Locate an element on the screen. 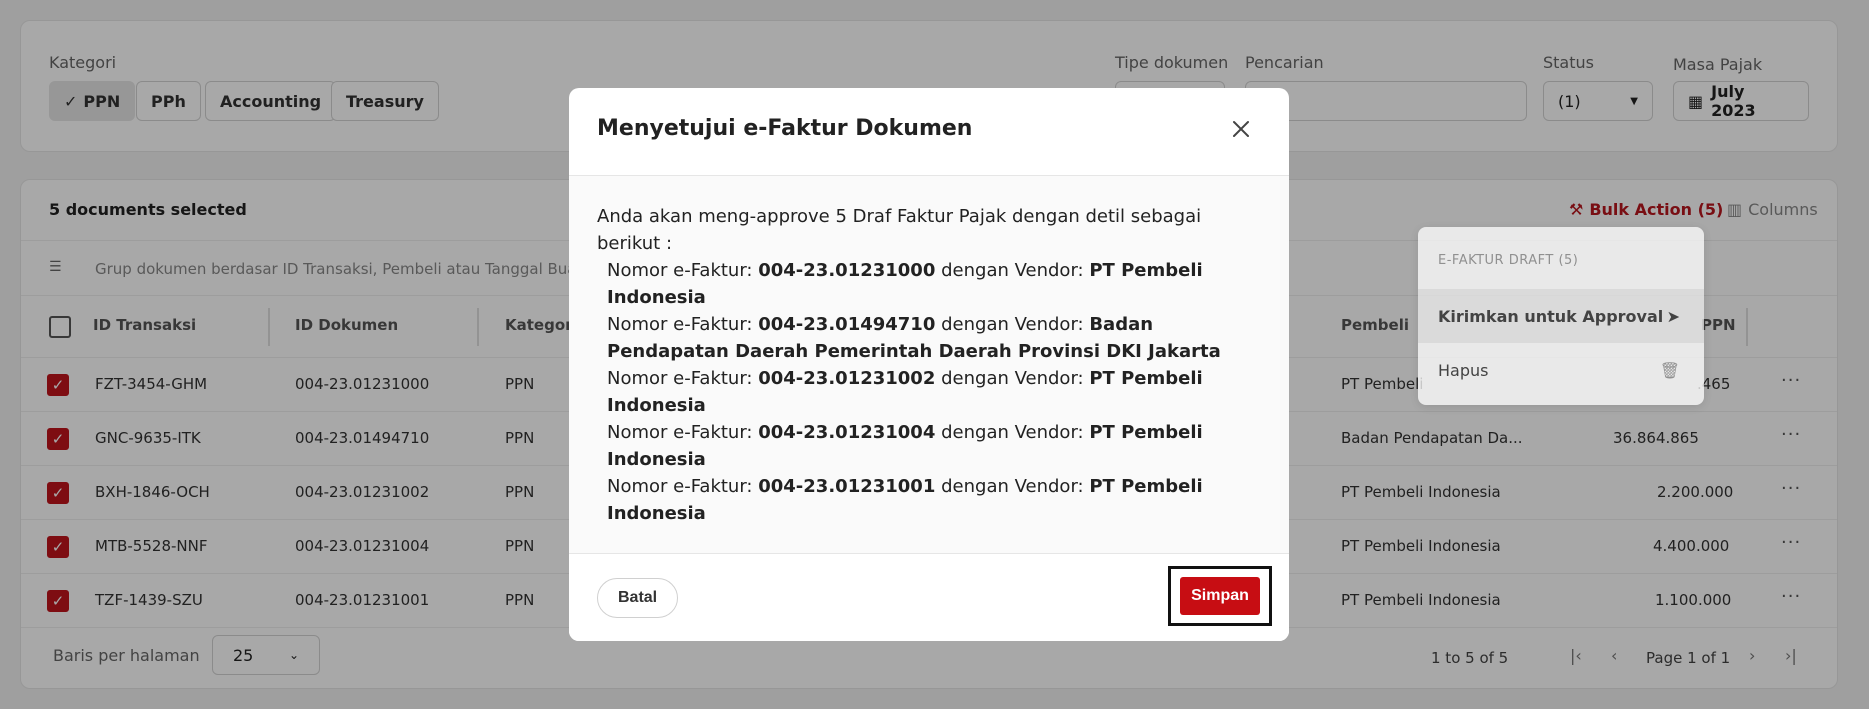 The height and width of the screenshot is (709, 1869). entry-nomor: 004-23.01494710 is located at coordinates (847, 324).